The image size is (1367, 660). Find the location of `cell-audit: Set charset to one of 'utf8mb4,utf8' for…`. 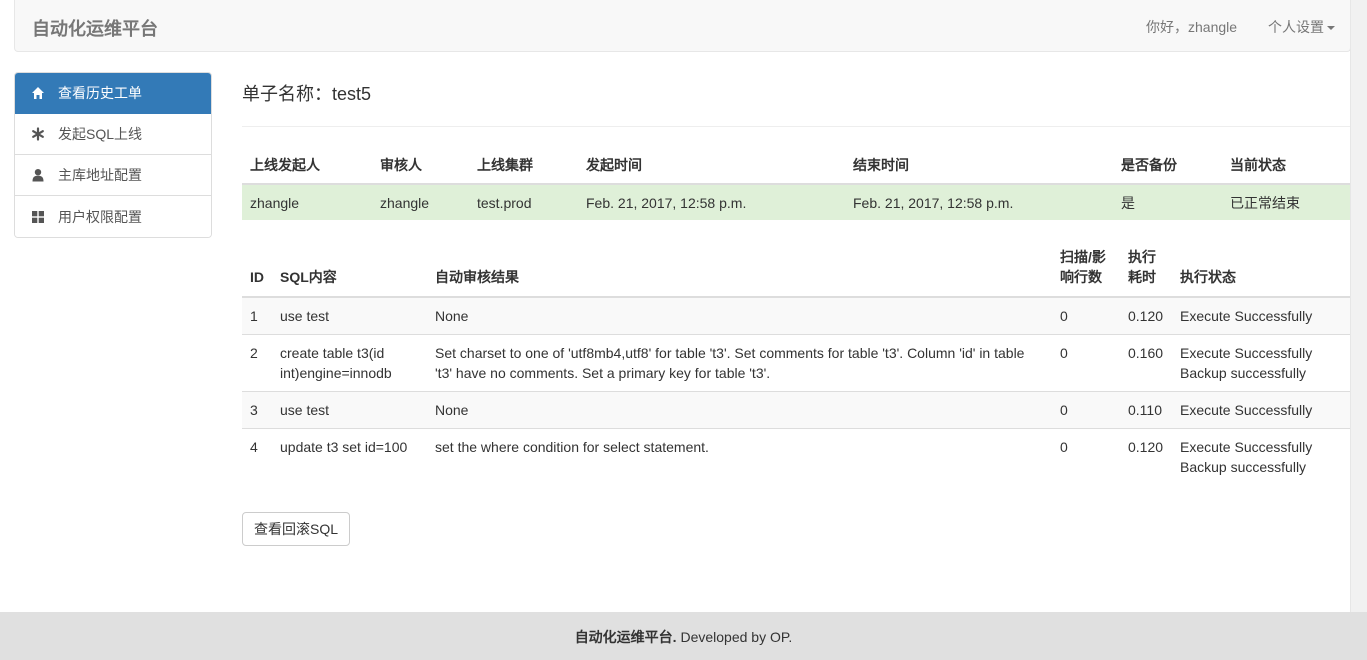

cell-audit: Set charset to one of 'utf8mb4,utf8' for… is located at coordinates (739, 363).